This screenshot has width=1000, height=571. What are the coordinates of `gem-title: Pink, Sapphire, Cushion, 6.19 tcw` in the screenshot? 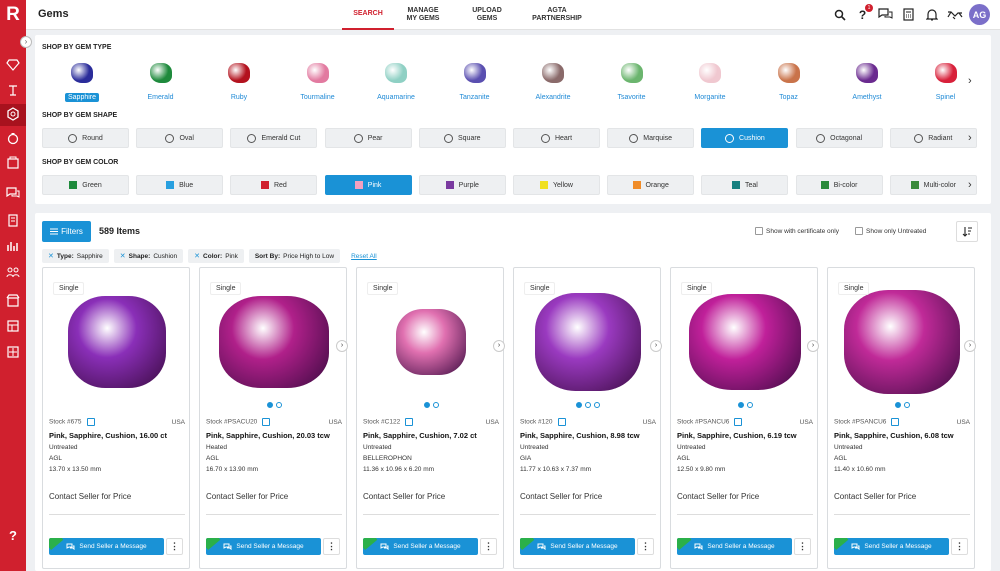 It's located at (746, 435).